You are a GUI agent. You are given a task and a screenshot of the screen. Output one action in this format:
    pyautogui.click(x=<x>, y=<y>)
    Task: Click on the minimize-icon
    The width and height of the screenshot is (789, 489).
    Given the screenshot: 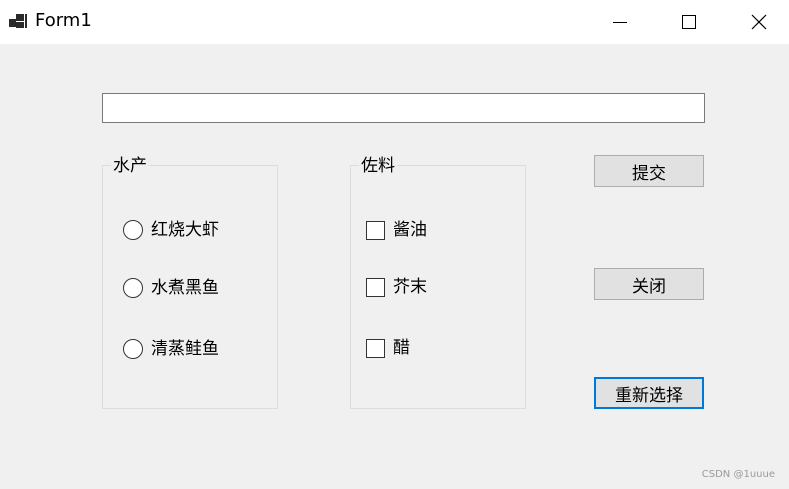 What is the action you would take?
    pyautogui.click(x=620, y=22)
    